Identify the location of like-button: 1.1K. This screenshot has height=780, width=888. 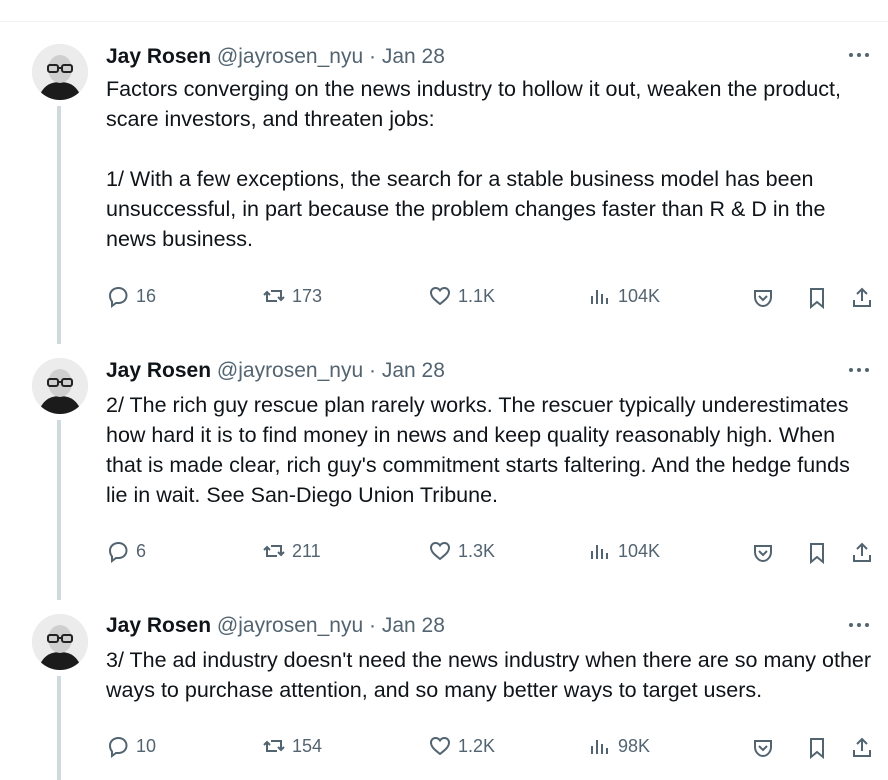
(461, 296).